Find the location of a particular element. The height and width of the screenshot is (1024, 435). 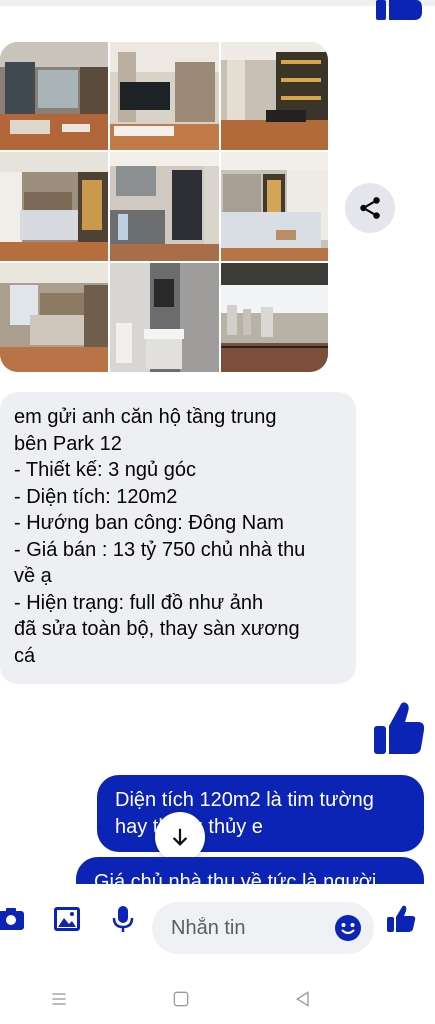

message-composer is located at coordinates (217, 929).